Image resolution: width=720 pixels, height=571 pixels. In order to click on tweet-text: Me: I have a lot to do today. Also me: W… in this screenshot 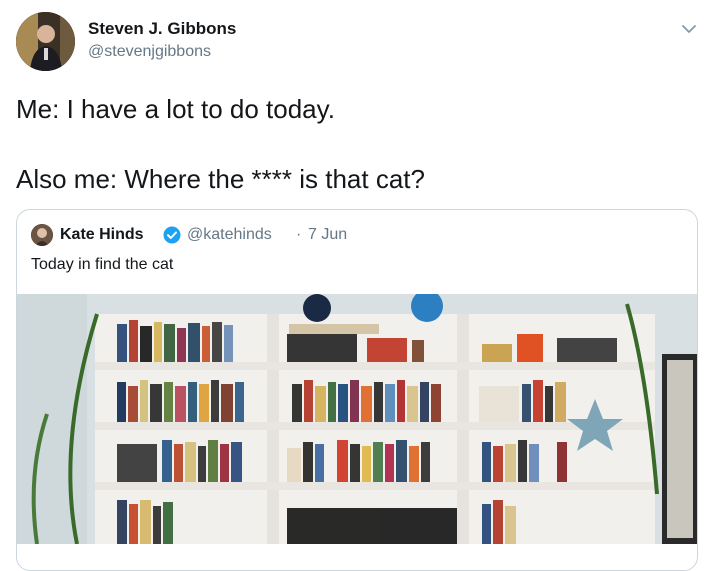, I will do `click(220, 144)`.